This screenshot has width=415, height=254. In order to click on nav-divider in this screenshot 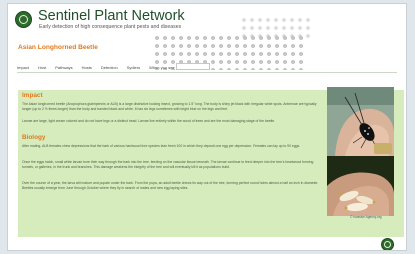, I will do `click(207, 72)`.